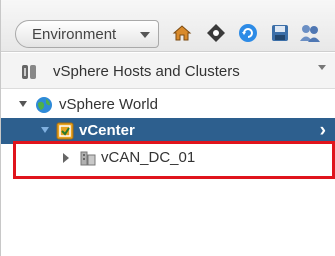 This screenshot has width=335, height=256. Describe the element at coordinates (323, 131) in the screenshot. I see `chevron-right-icon: ›` at that location.